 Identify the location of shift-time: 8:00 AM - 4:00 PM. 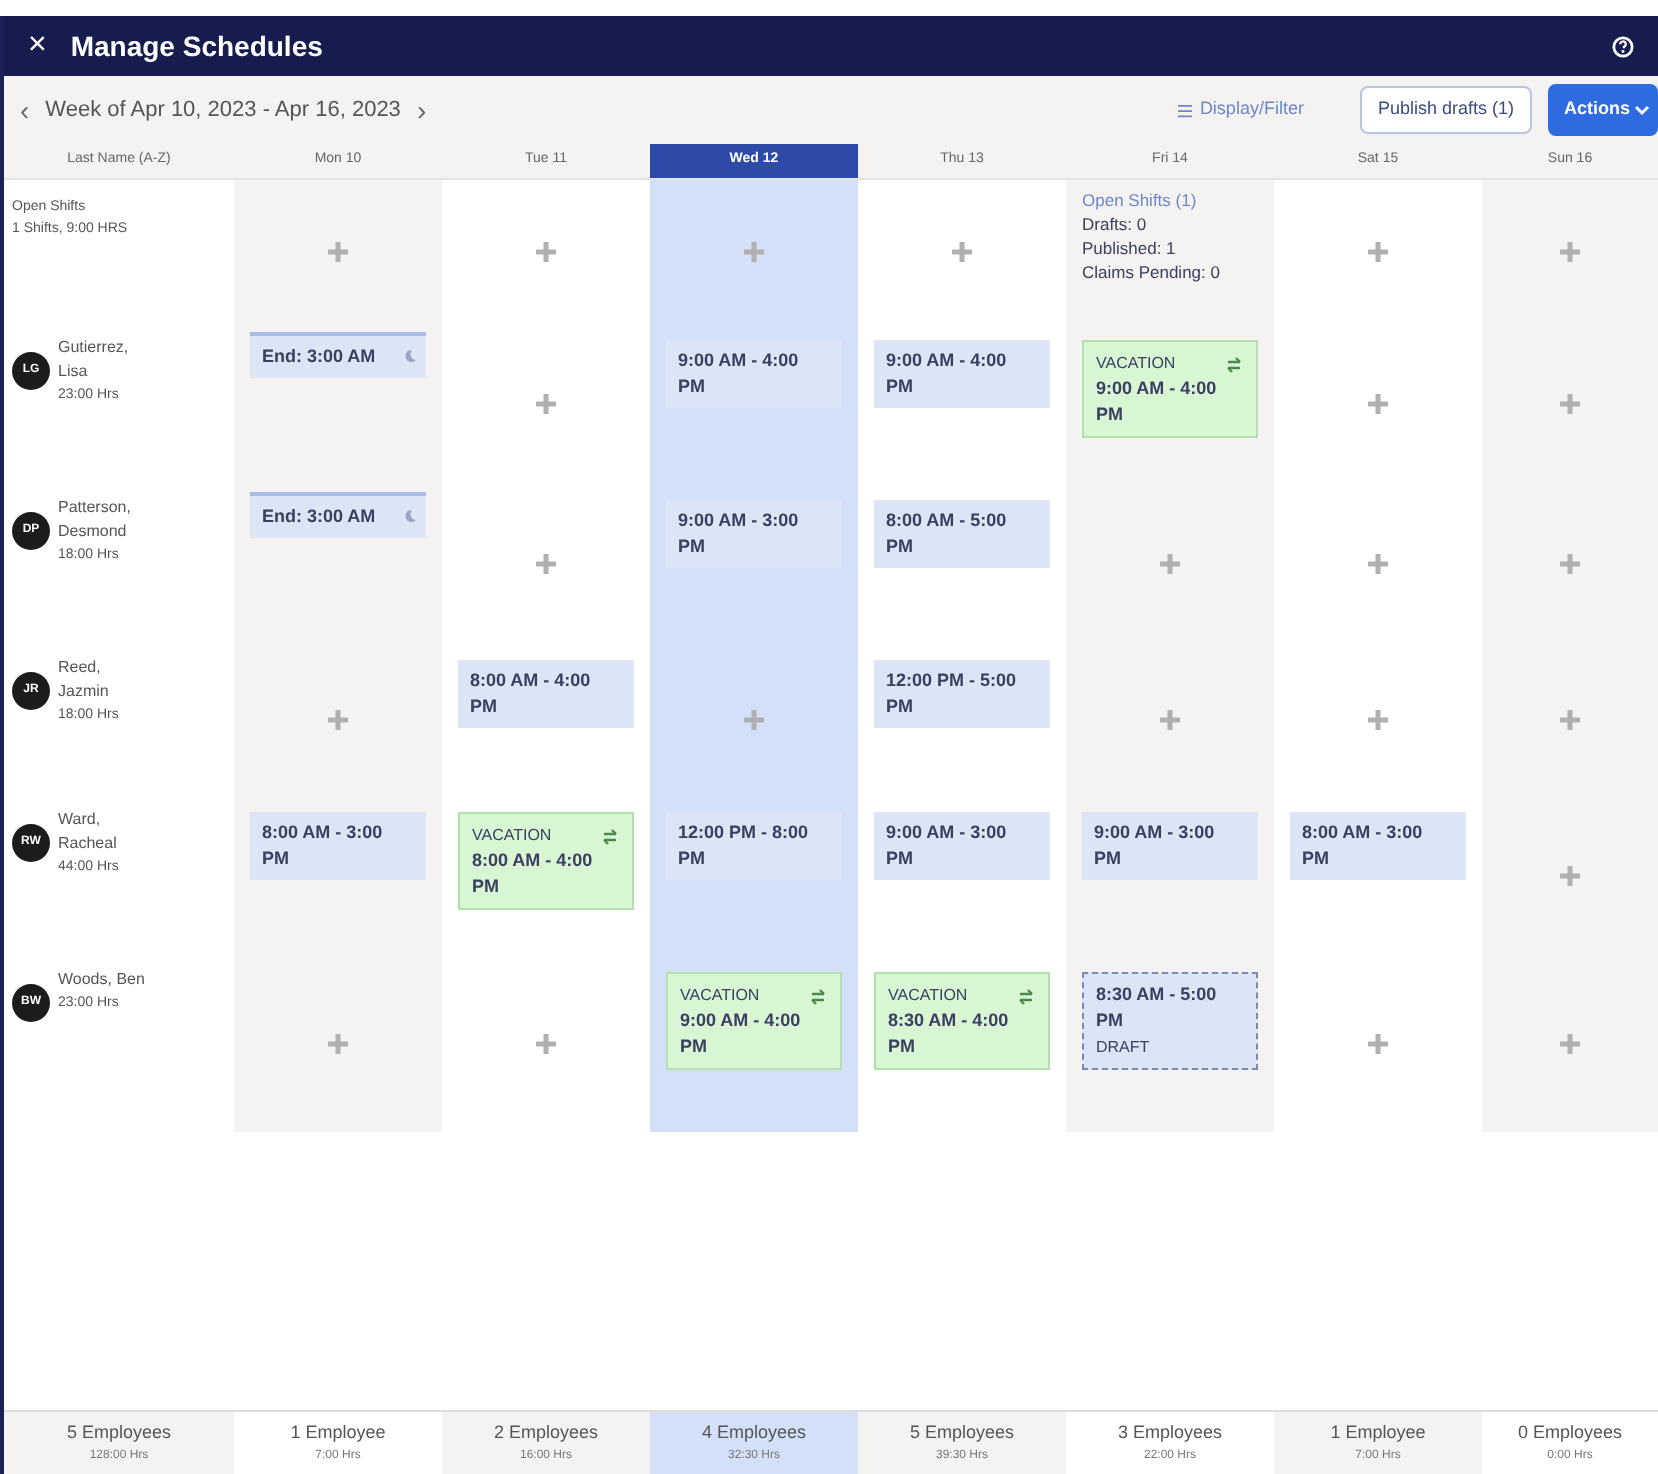
(533, 874).